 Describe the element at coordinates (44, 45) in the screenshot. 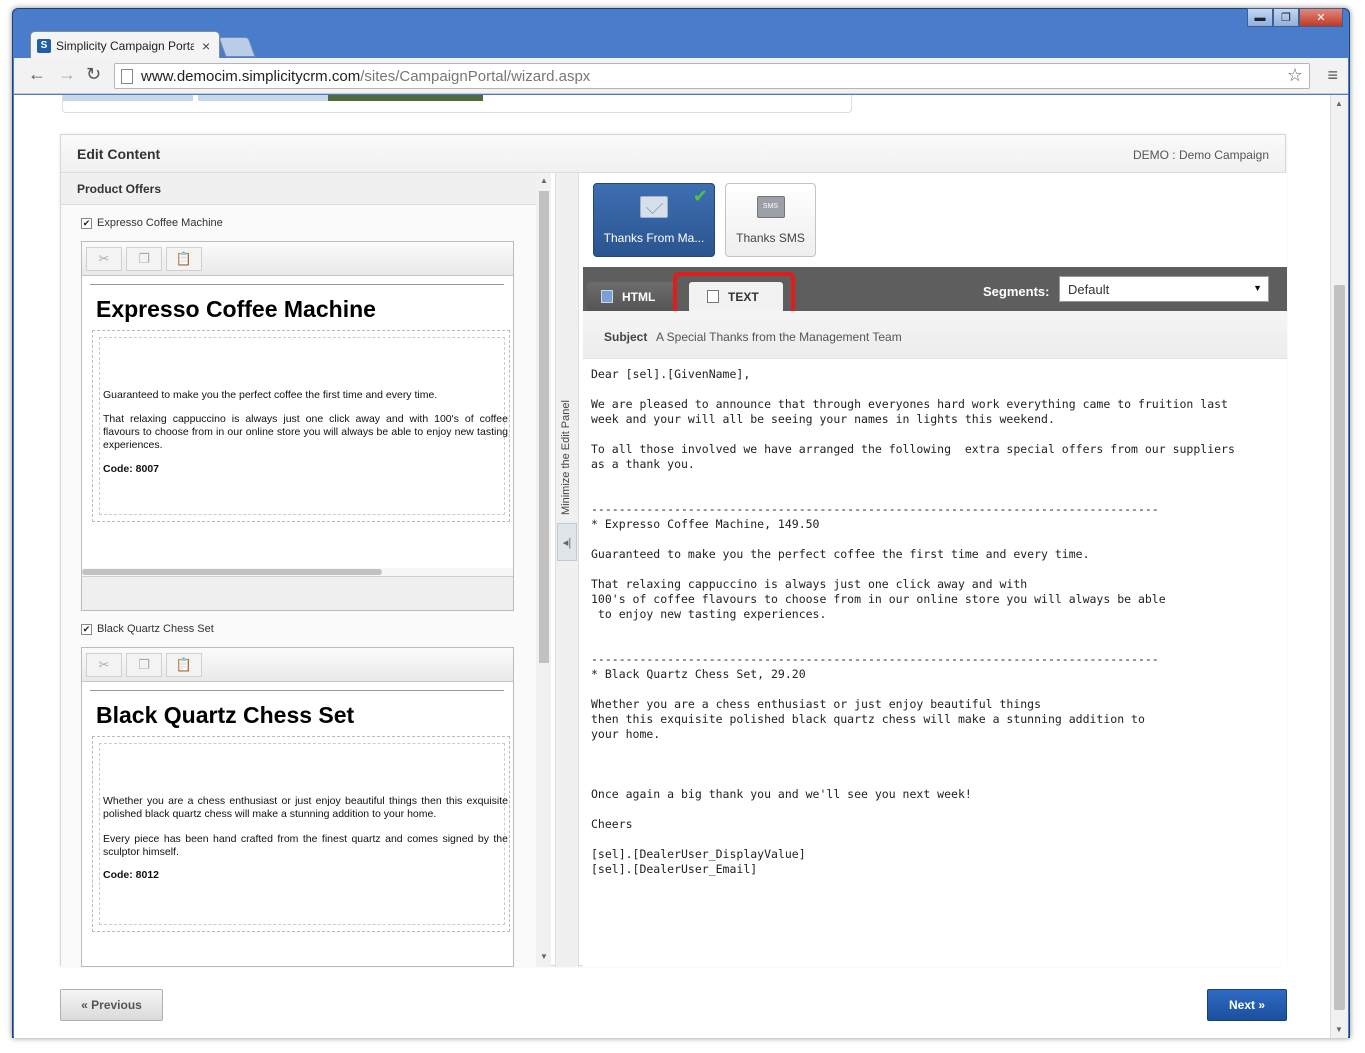

I see `simplicity-favicon-icon: S` at that location.